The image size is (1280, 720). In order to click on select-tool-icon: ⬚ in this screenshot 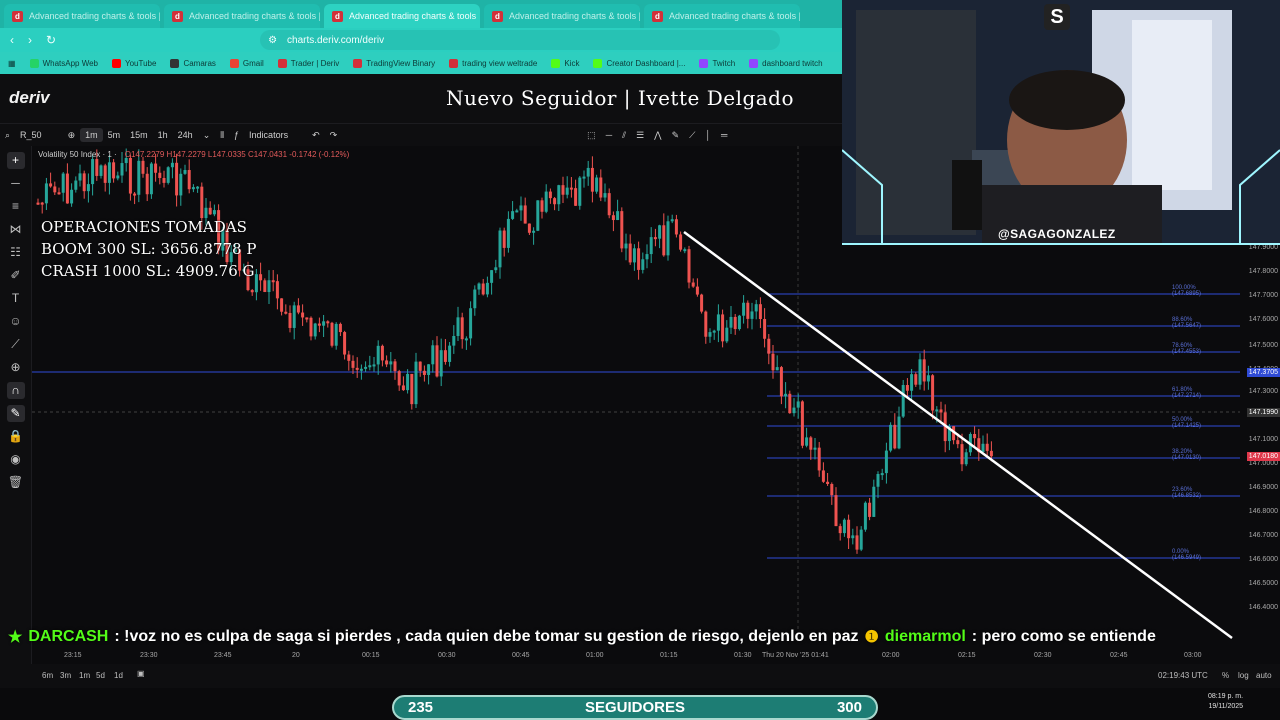, I will do `click(591, 135)`.